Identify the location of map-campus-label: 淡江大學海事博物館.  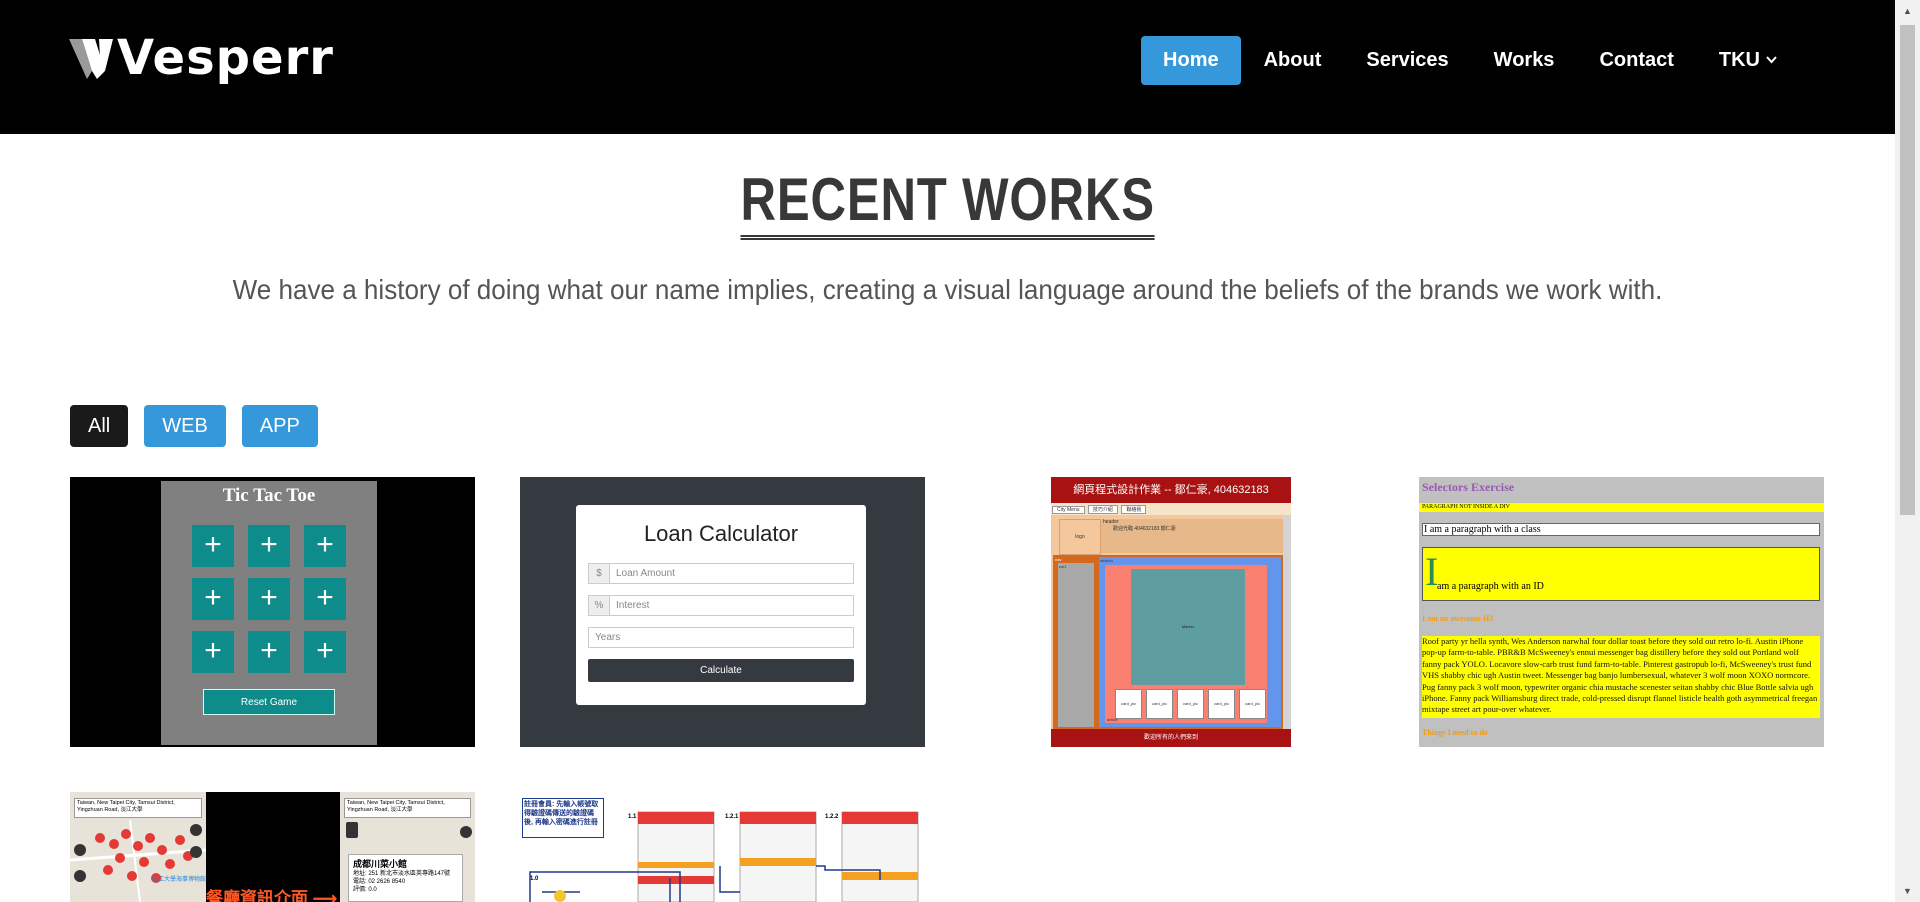
(179, 880).